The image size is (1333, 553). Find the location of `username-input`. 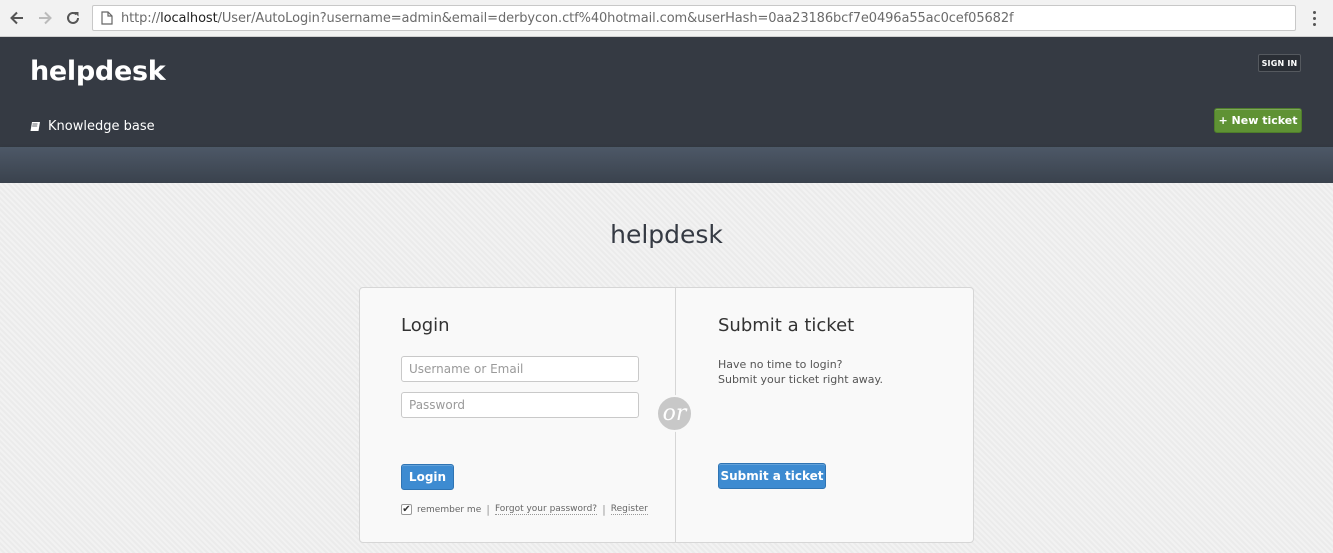

username-input is located at coordinates (520, 369).